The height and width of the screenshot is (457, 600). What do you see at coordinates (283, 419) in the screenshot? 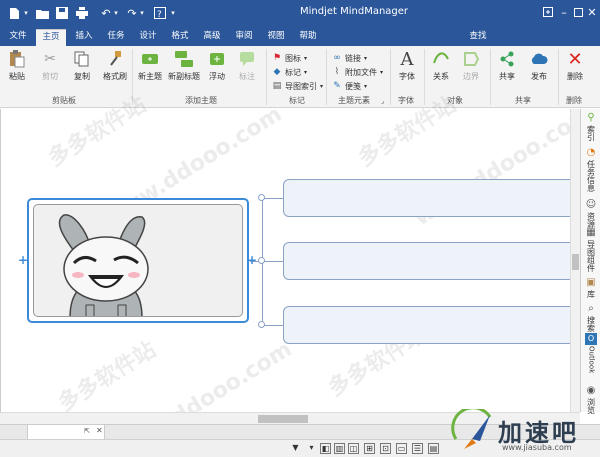
I see `horizontal-scroll-thumb` at bounding box center [283, 419].